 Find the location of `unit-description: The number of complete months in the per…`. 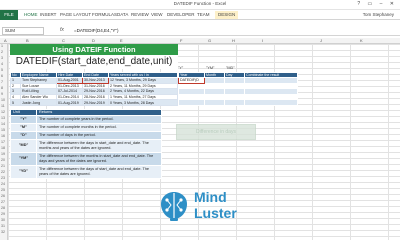

unit-description: The number of complete months in the per… is located at coordinates (99, 127).